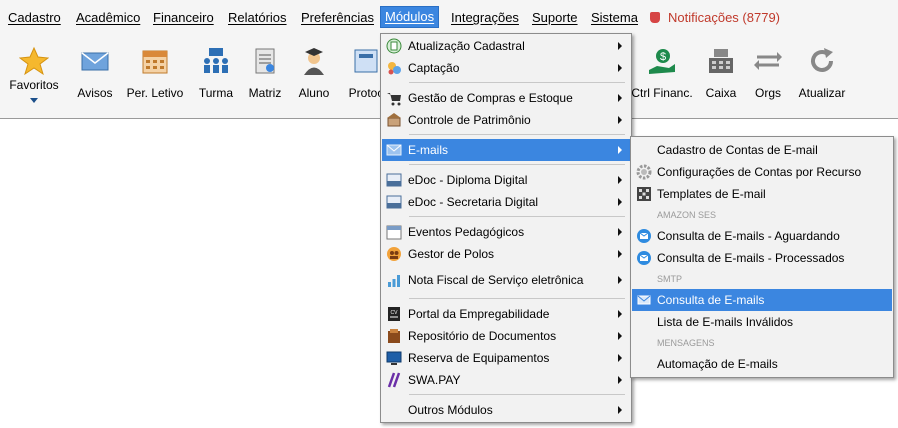 The height and width of the screenshot is (428, 898). I want to click on star-icon, so click(34, 61).